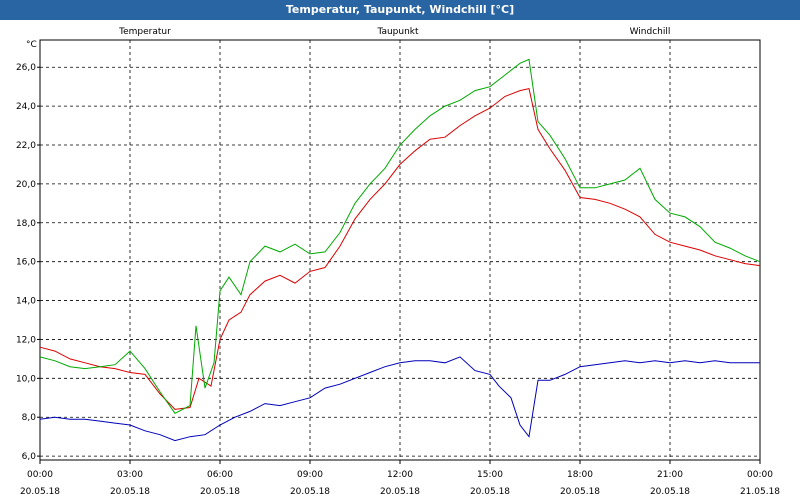 The image size is (800, 500). Describe the element at coordinates (26, 302) in the screenshot. I see `y-tick-label: 14,0` at that location.